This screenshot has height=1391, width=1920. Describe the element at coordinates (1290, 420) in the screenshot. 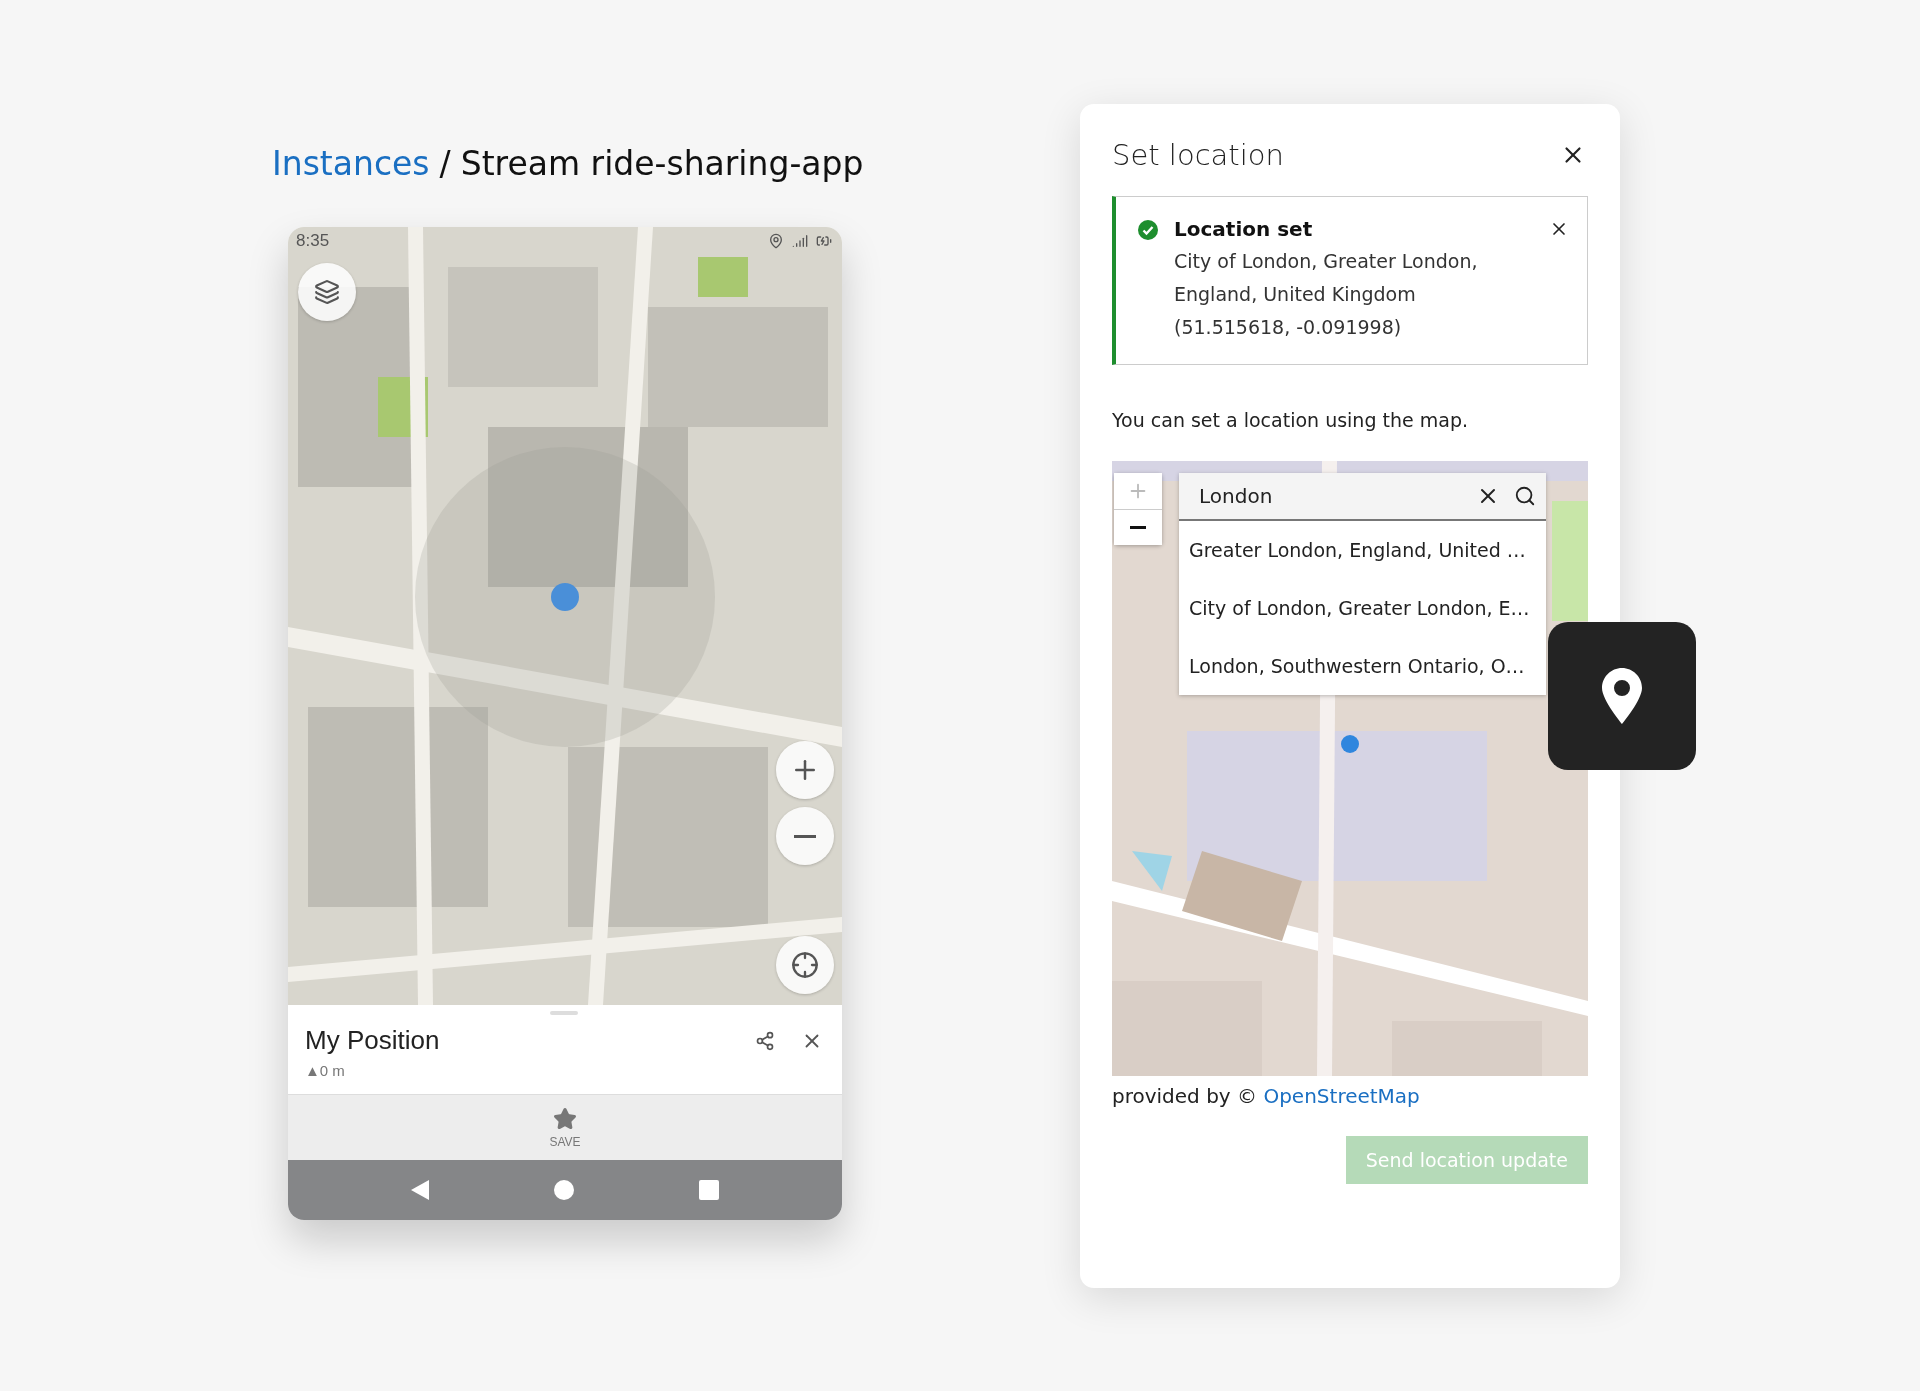

I see `hint-text: You can set a location using the map.` at that location.